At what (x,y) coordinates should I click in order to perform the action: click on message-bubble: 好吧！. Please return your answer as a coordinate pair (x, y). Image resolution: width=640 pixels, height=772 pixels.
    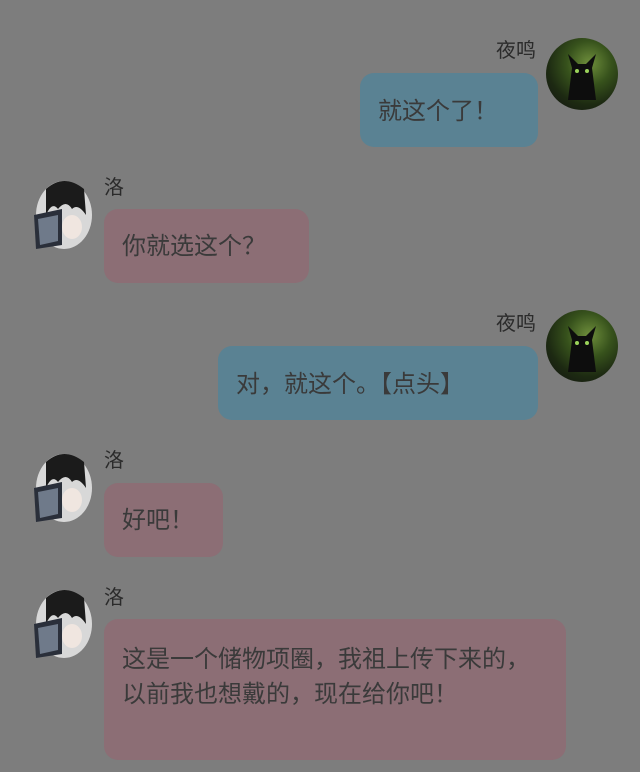
    Looking at the image, I should click on (163, 520).